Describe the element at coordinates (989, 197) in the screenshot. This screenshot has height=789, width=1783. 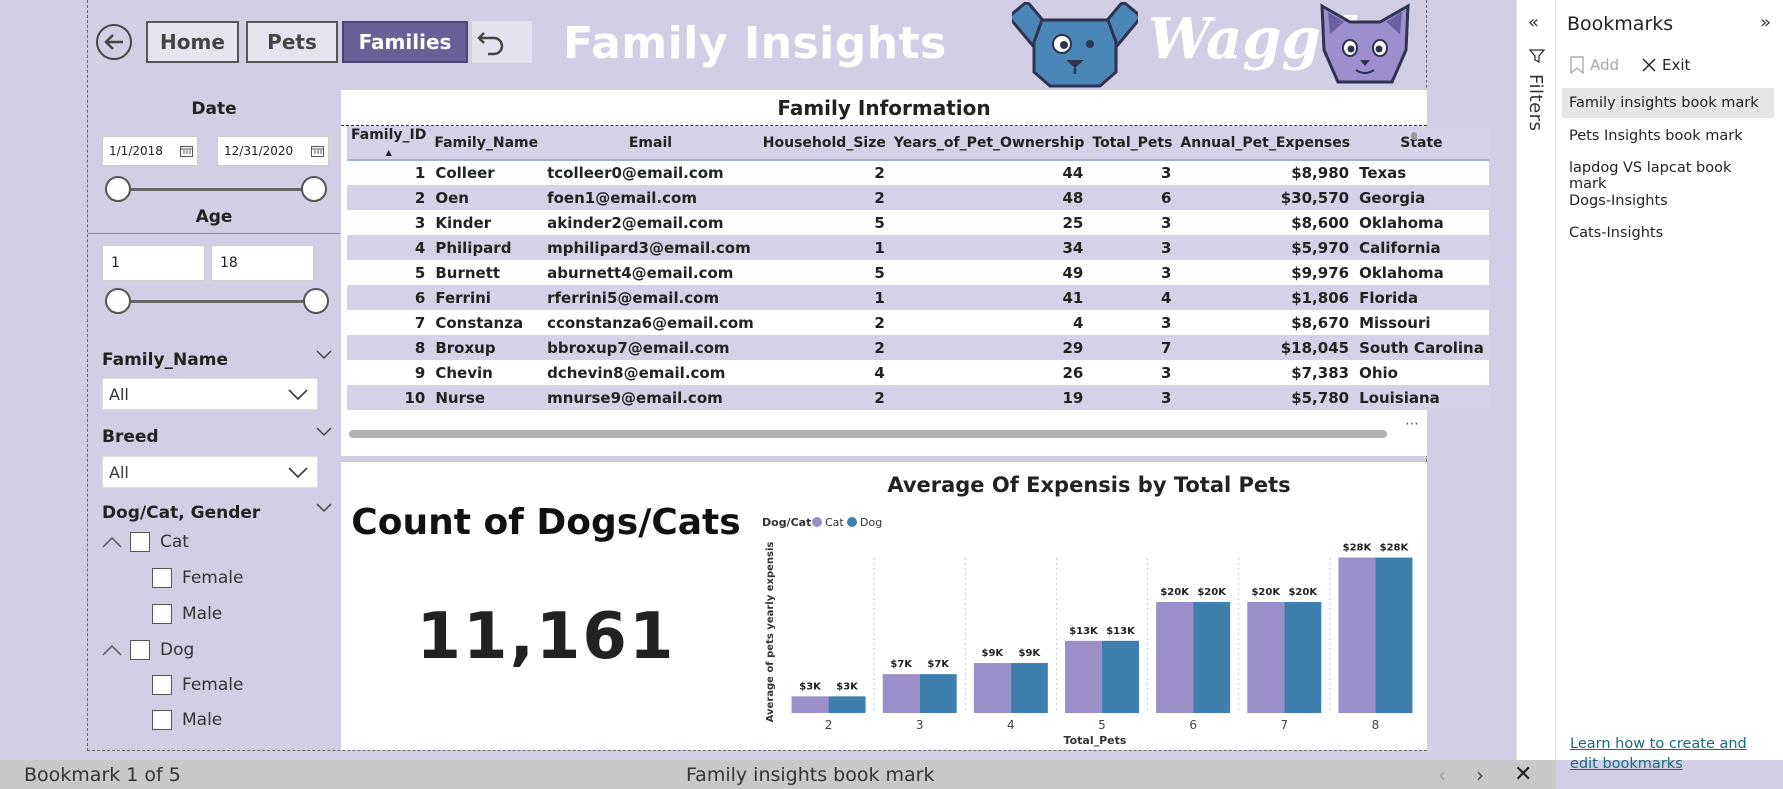
I see `table-cell: 48` at that location.